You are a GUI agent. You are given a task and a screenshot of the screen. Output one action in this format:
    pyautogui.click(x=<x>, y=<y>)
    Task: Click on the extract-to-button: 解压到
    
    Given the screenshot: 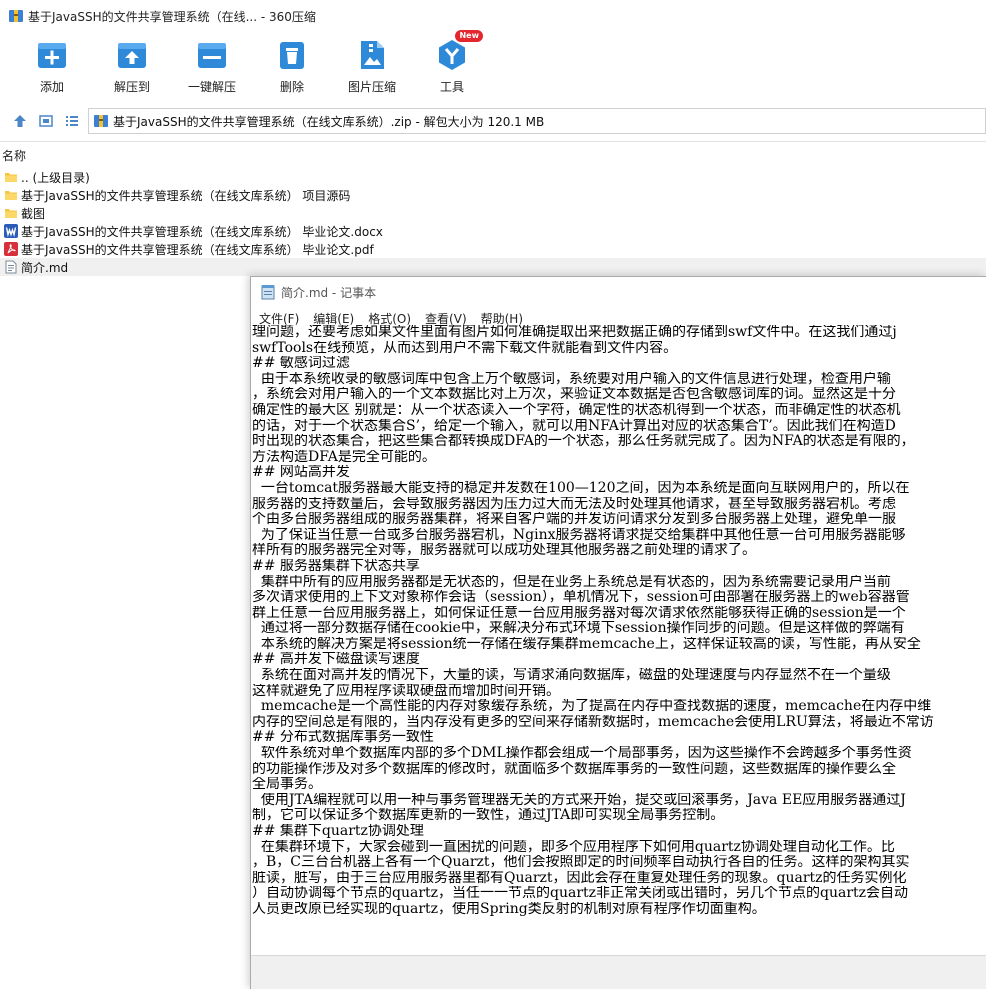 What is the action you would take?
    pyautogui.click(x=132, y=68)
    